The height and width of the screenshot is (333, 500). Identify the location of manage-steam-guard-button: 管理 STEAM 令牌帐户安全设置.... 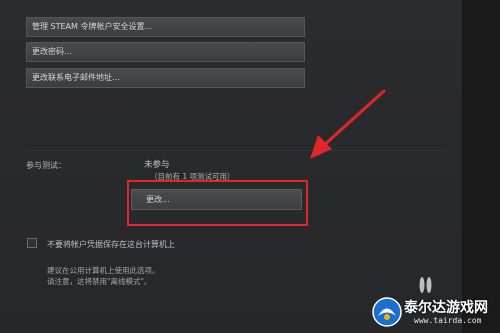
(165, 27).